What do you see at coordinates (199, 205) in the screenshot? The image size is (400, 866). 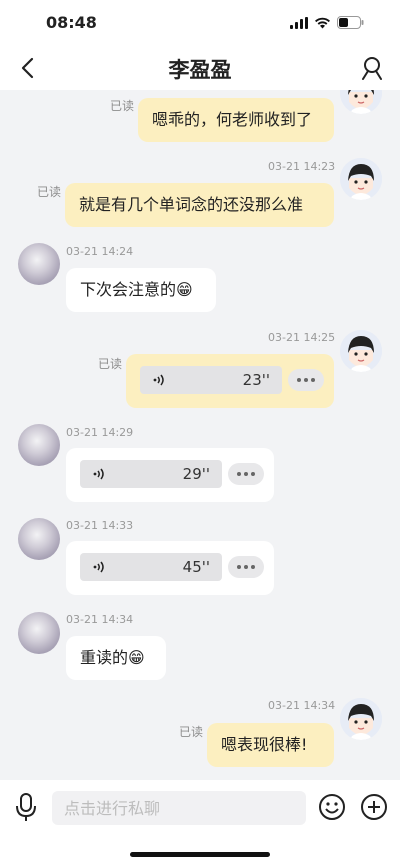 I see `message-bubble: 就是有几个单词念的还没那么准` at bounding box center [199, 205].